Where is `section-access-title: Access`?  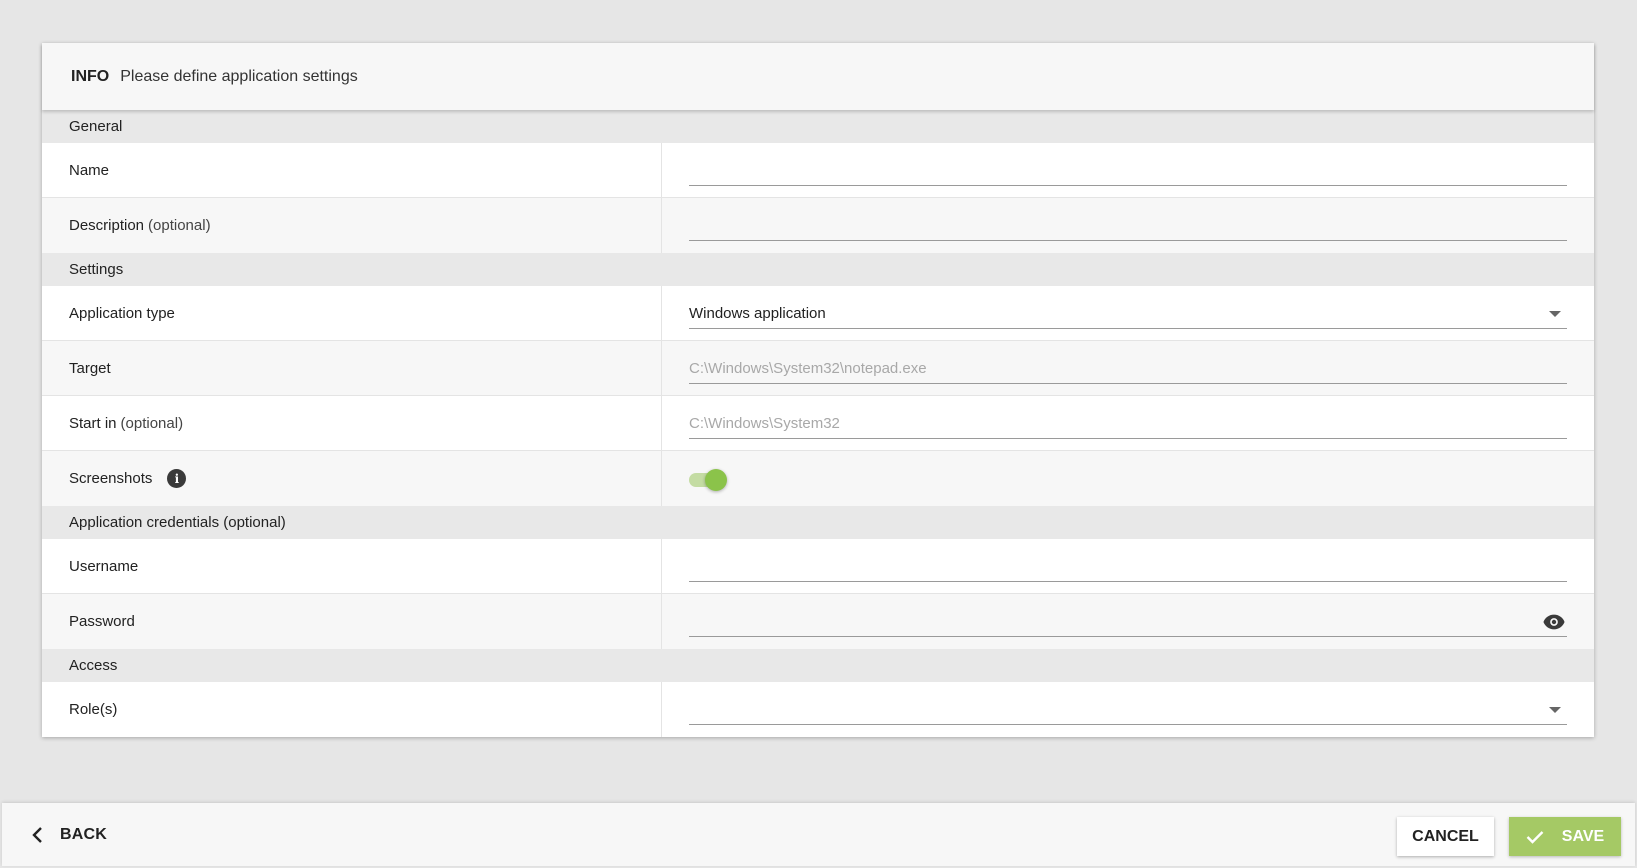 section-access-title: Access is located at coordinates (93, 665).